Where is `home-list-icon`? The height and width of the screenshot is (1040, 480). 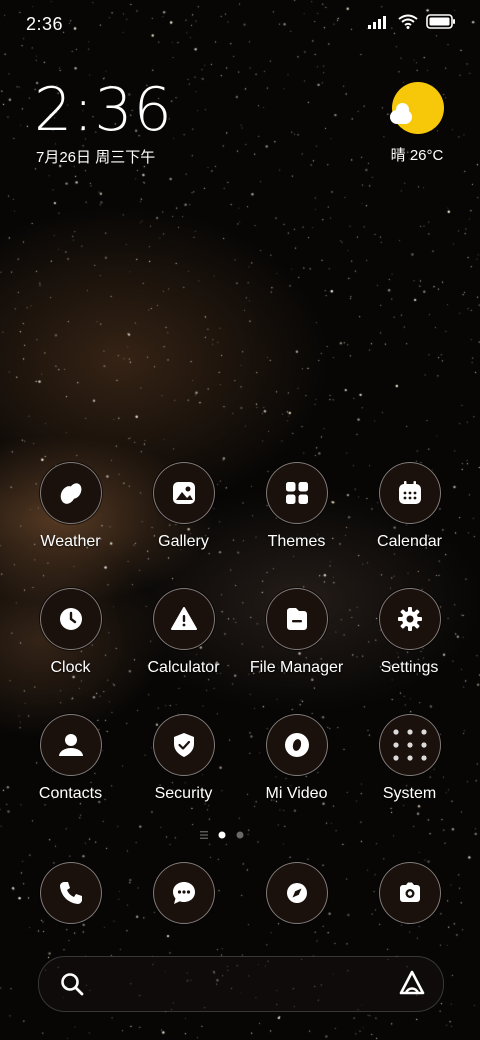
home-list-icon is located at coordinates (204, 835).